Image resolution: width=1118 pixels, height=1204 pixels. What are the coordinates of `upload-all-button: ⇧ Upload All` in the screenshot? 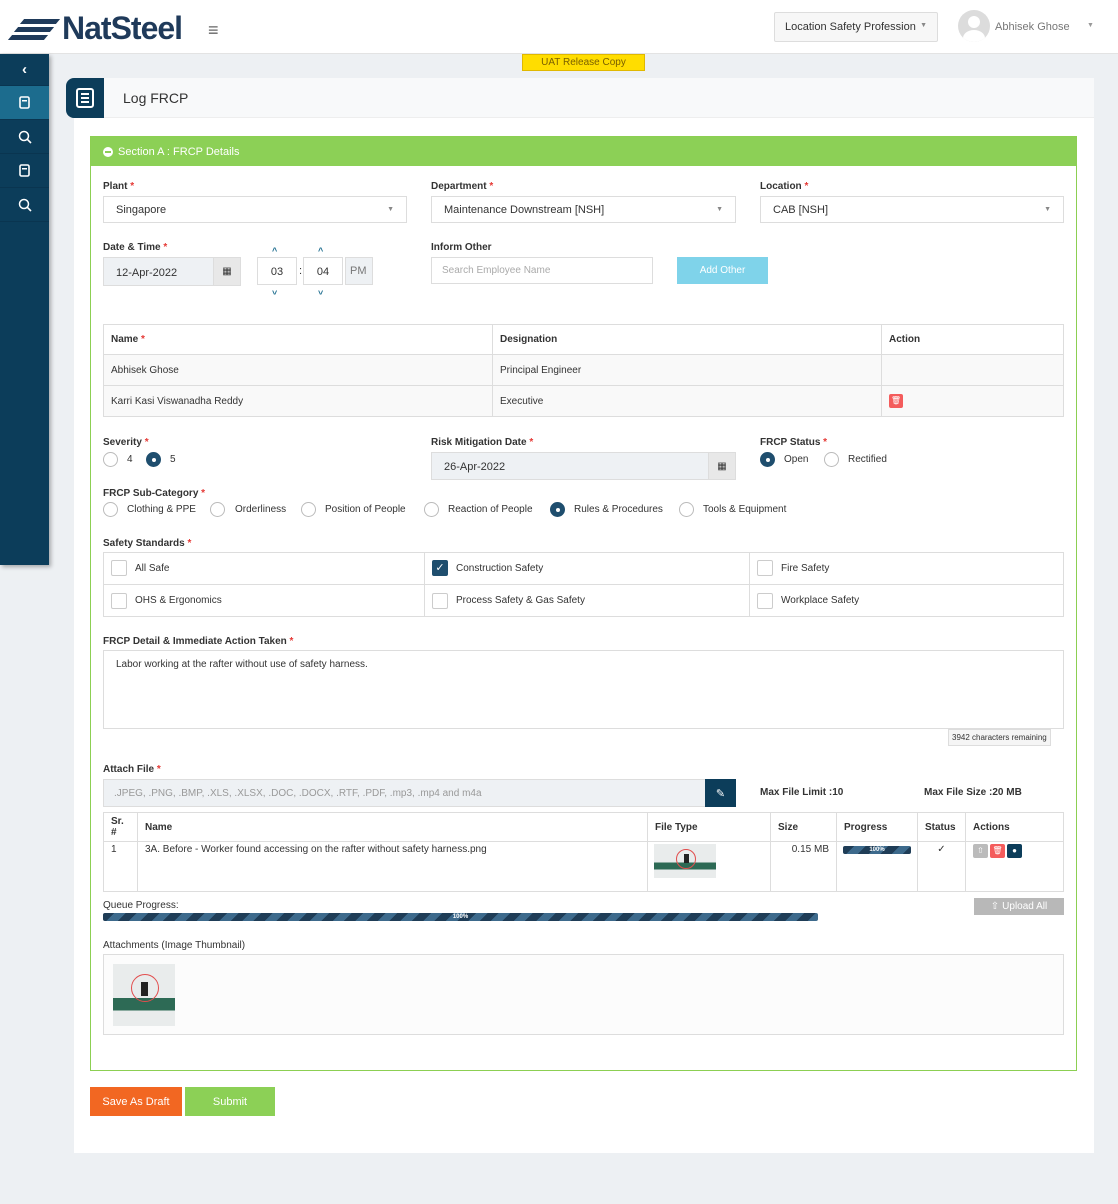 It's located at (1019, 906).